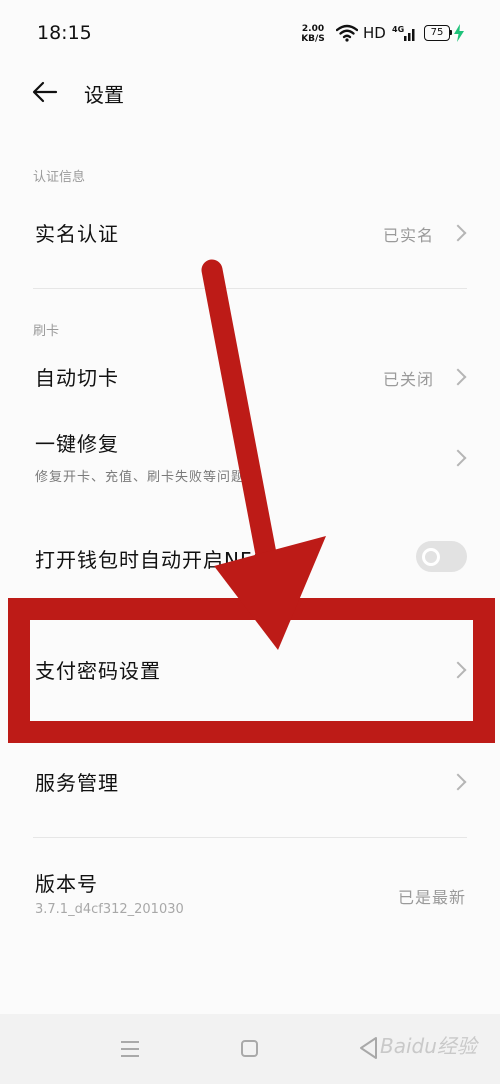 The height and width of the screenshot is (1084, 500). Describe the element at coordinates (130, 1049) in the screenshot. I see `menu-icon` at that location.